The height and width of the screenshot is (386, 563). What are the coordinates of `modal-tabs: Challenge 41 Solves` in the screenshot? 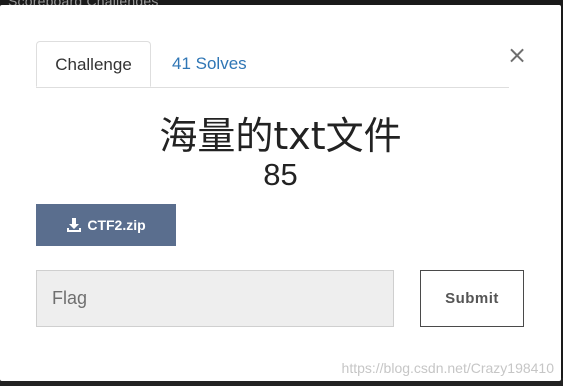 It's located at (272, 64).